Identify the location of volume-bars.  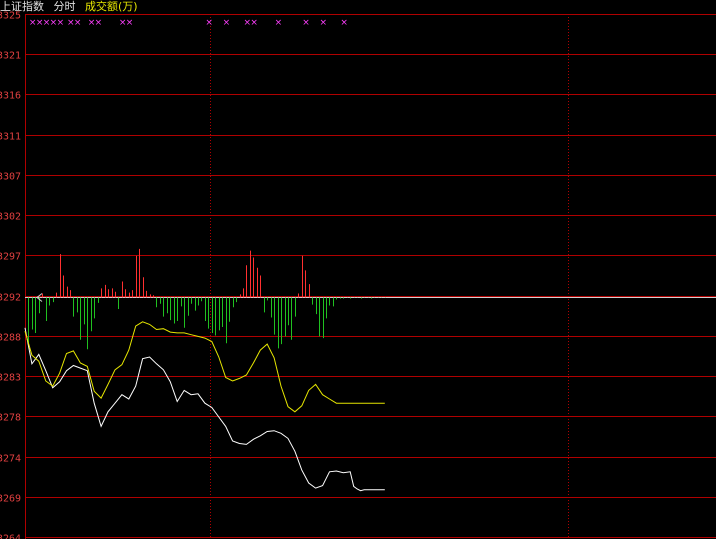
(207, 299).